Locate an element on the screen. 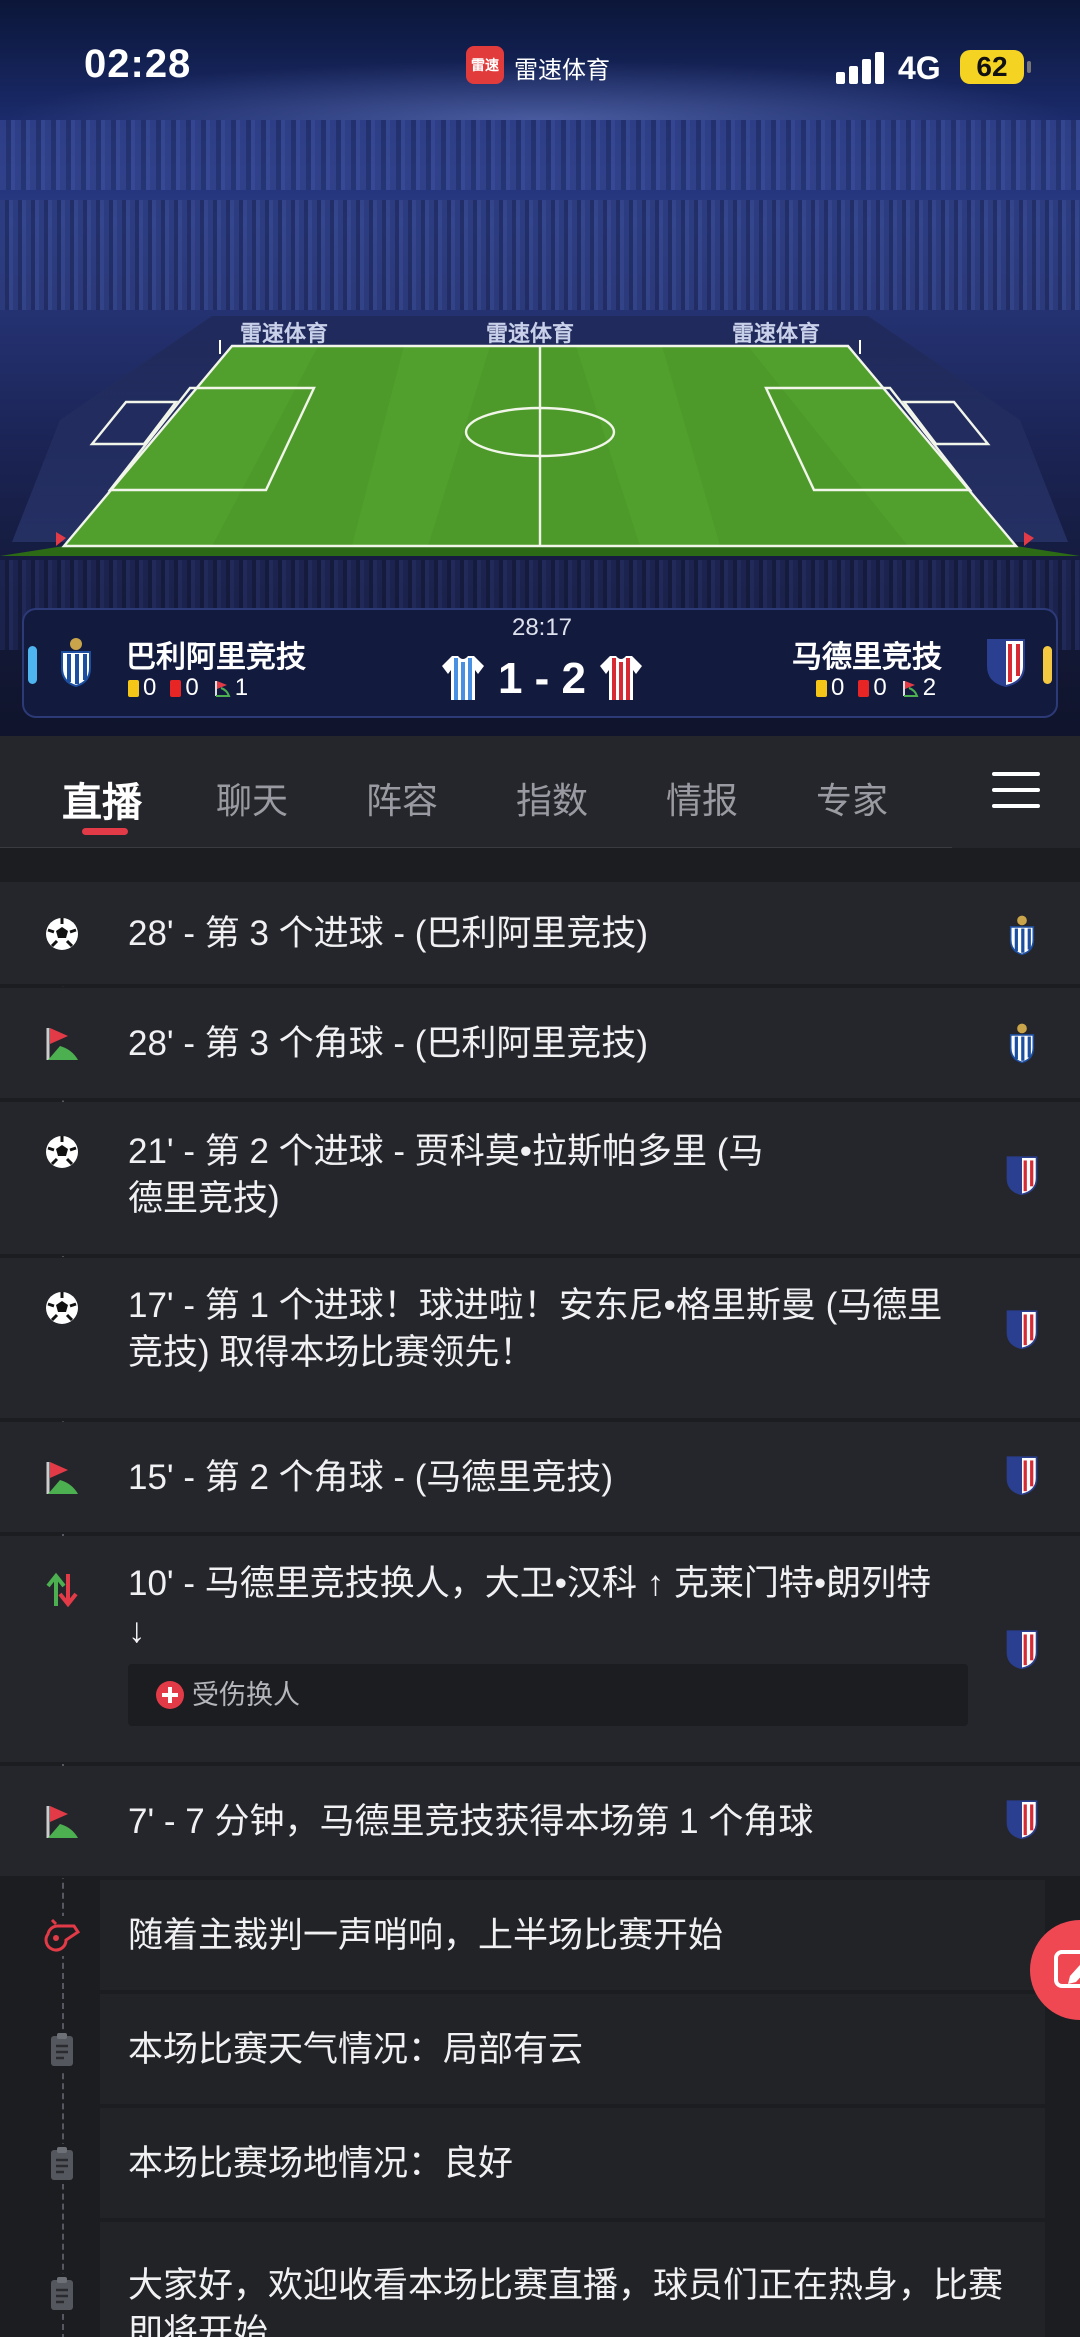 Image resolution: width=1080 pixels, height=2337 pixels. event-text: 21' - 第 2 个进球 - 贾科莫•拉斯帕多里 (马德里竞技) is located at coordinates (446, 1175).